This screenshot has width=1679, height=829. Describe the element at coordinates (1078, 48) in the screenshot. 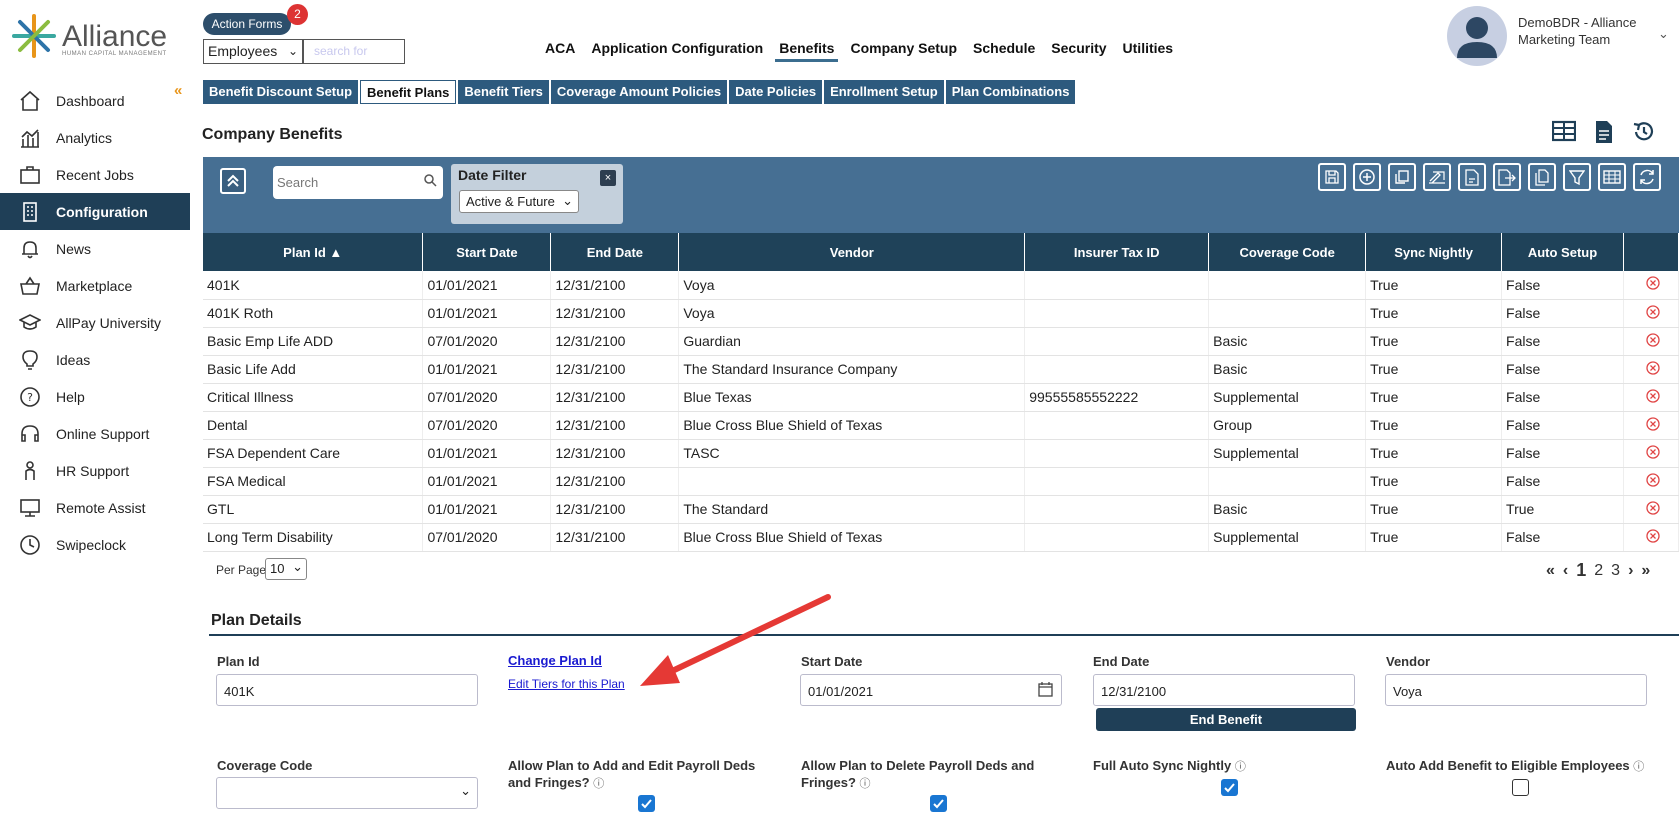

I see `nav-security: Security` at that location.